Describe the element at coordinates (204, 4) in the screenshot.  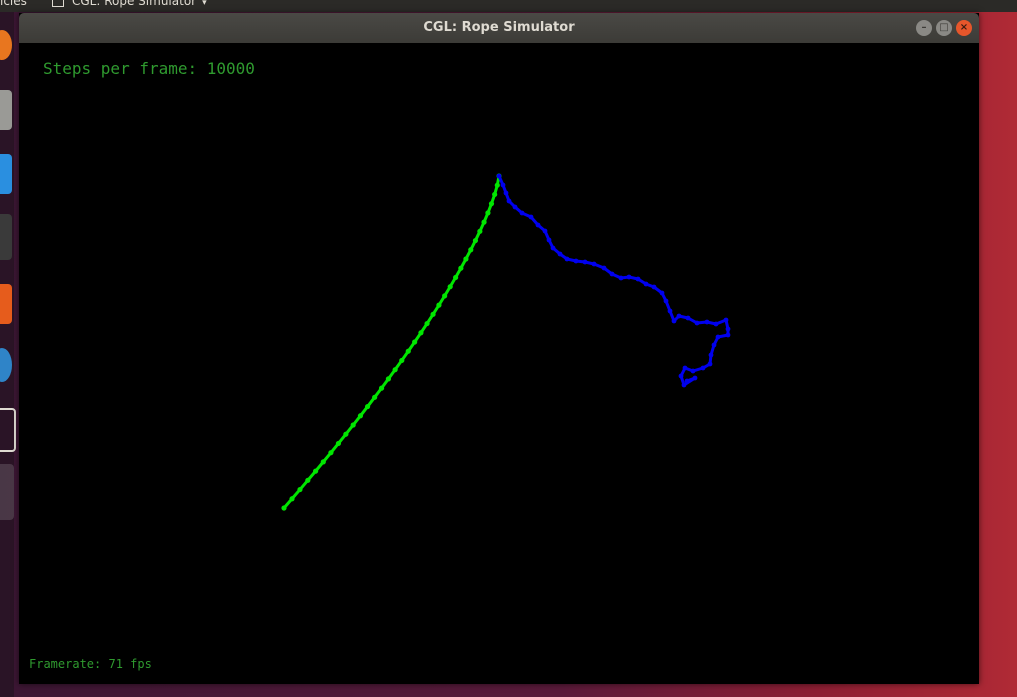
I see `chevron-down-icon: ▾` at that location.